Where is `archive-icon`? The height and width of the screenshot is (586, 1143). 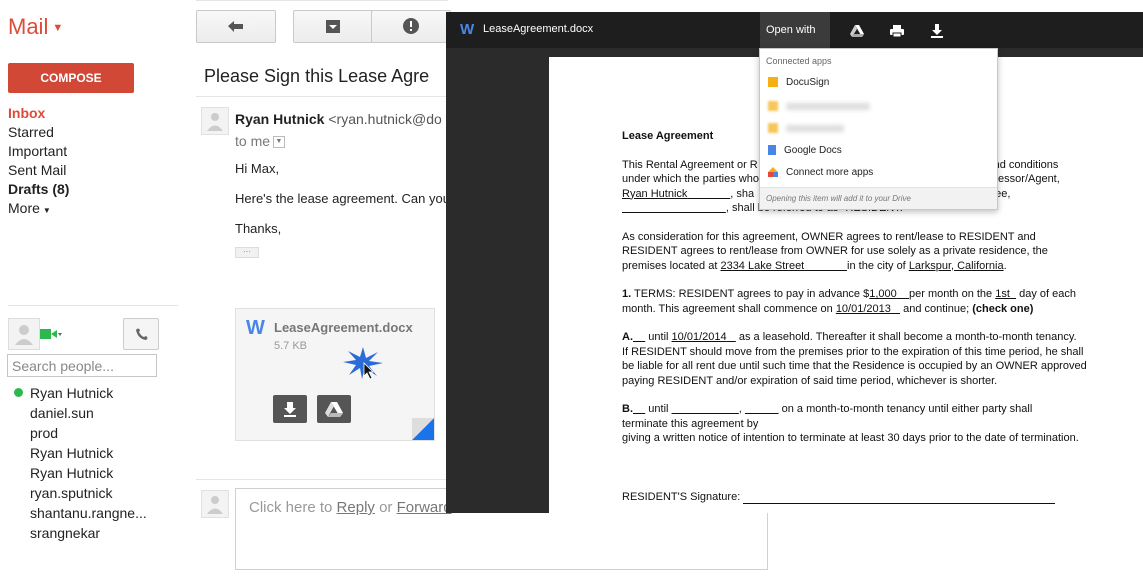 archive-icon is located at coordinates (333, 26).